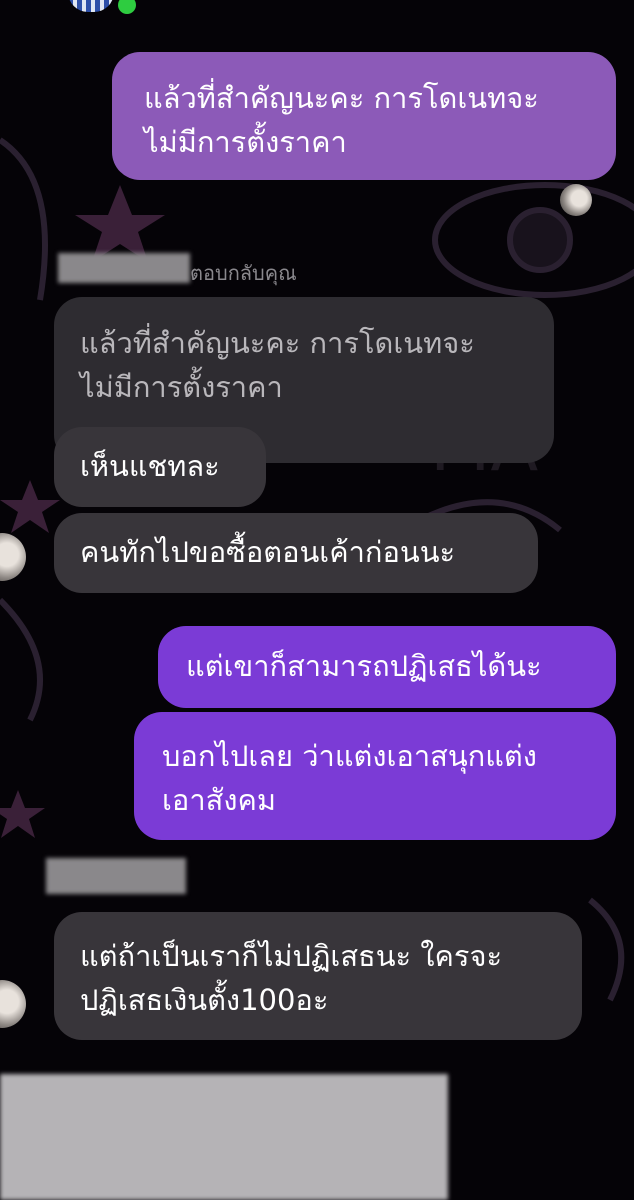 The image size is (634, 1200). I want to click on incoming-message: เห็นแชทละ, so click(160, 467).